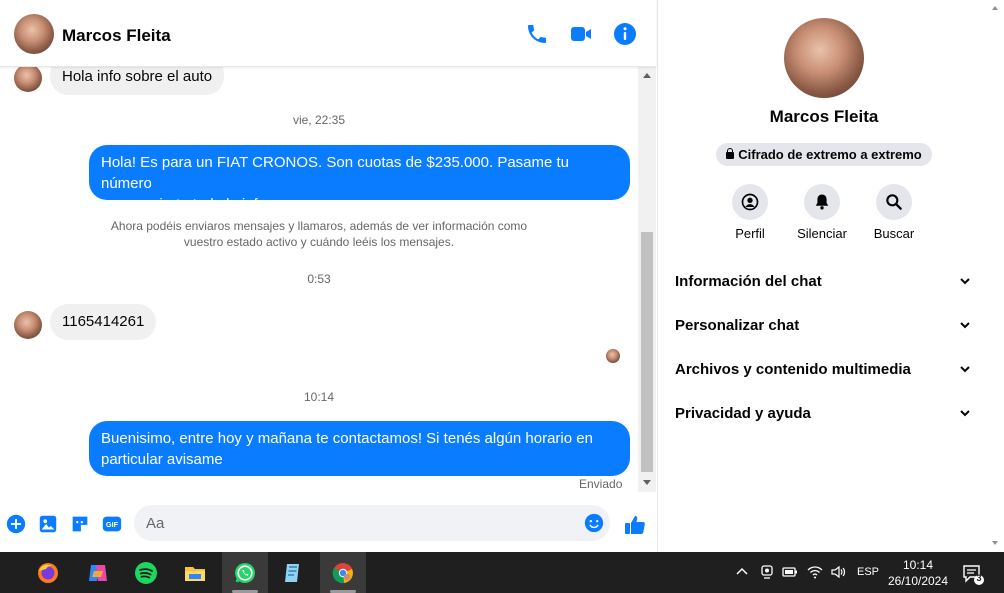  Describe the element at coordinates (825, 413) in the screenshot. I see `section-privacy-support: Privacidad y ayuda` at that location.